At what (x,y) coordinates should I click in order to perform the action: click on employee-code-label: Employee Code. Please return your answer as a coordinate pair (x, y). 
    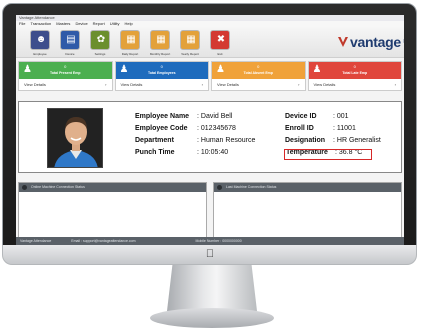
    Looking at the image, I should click on (161, 128).